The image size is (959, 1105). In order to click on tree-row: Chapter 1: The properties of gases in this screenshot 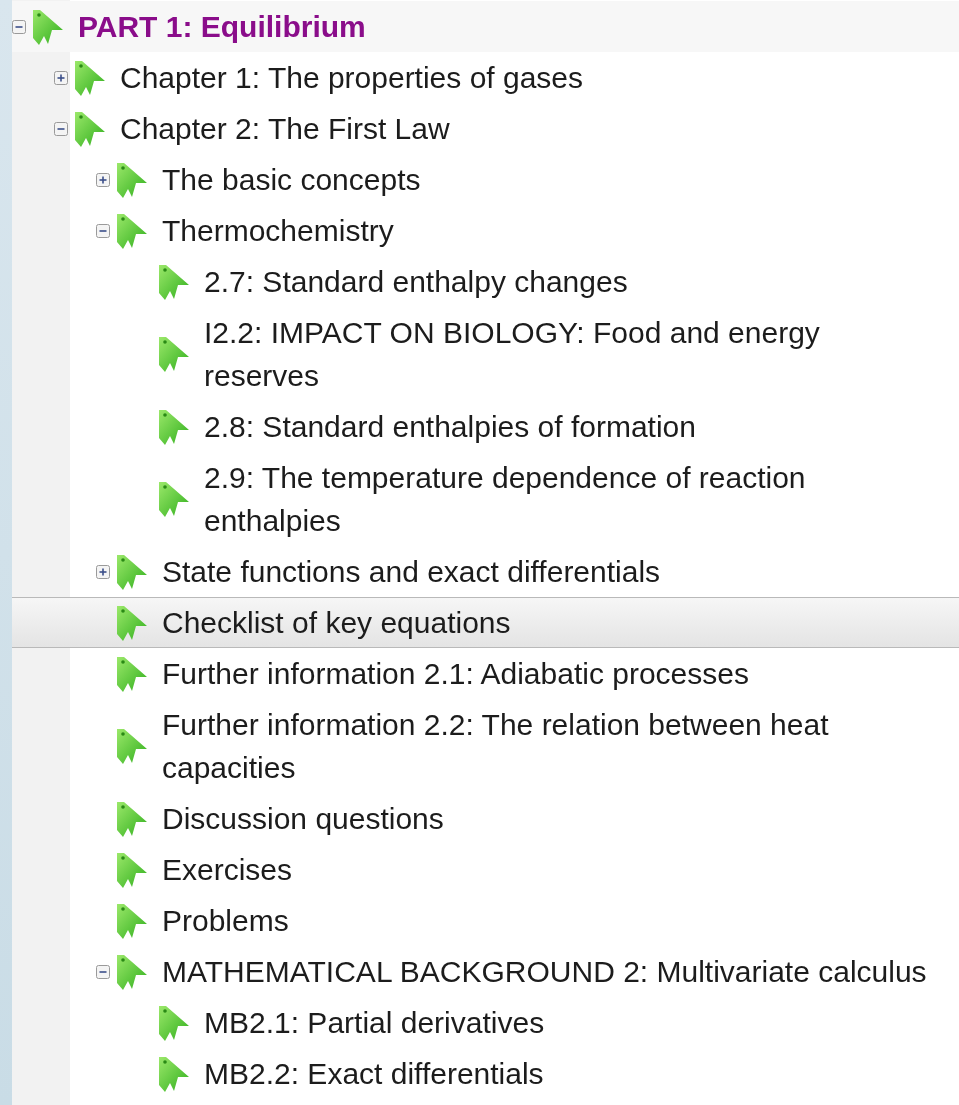, I will do `click(485, 77)`.